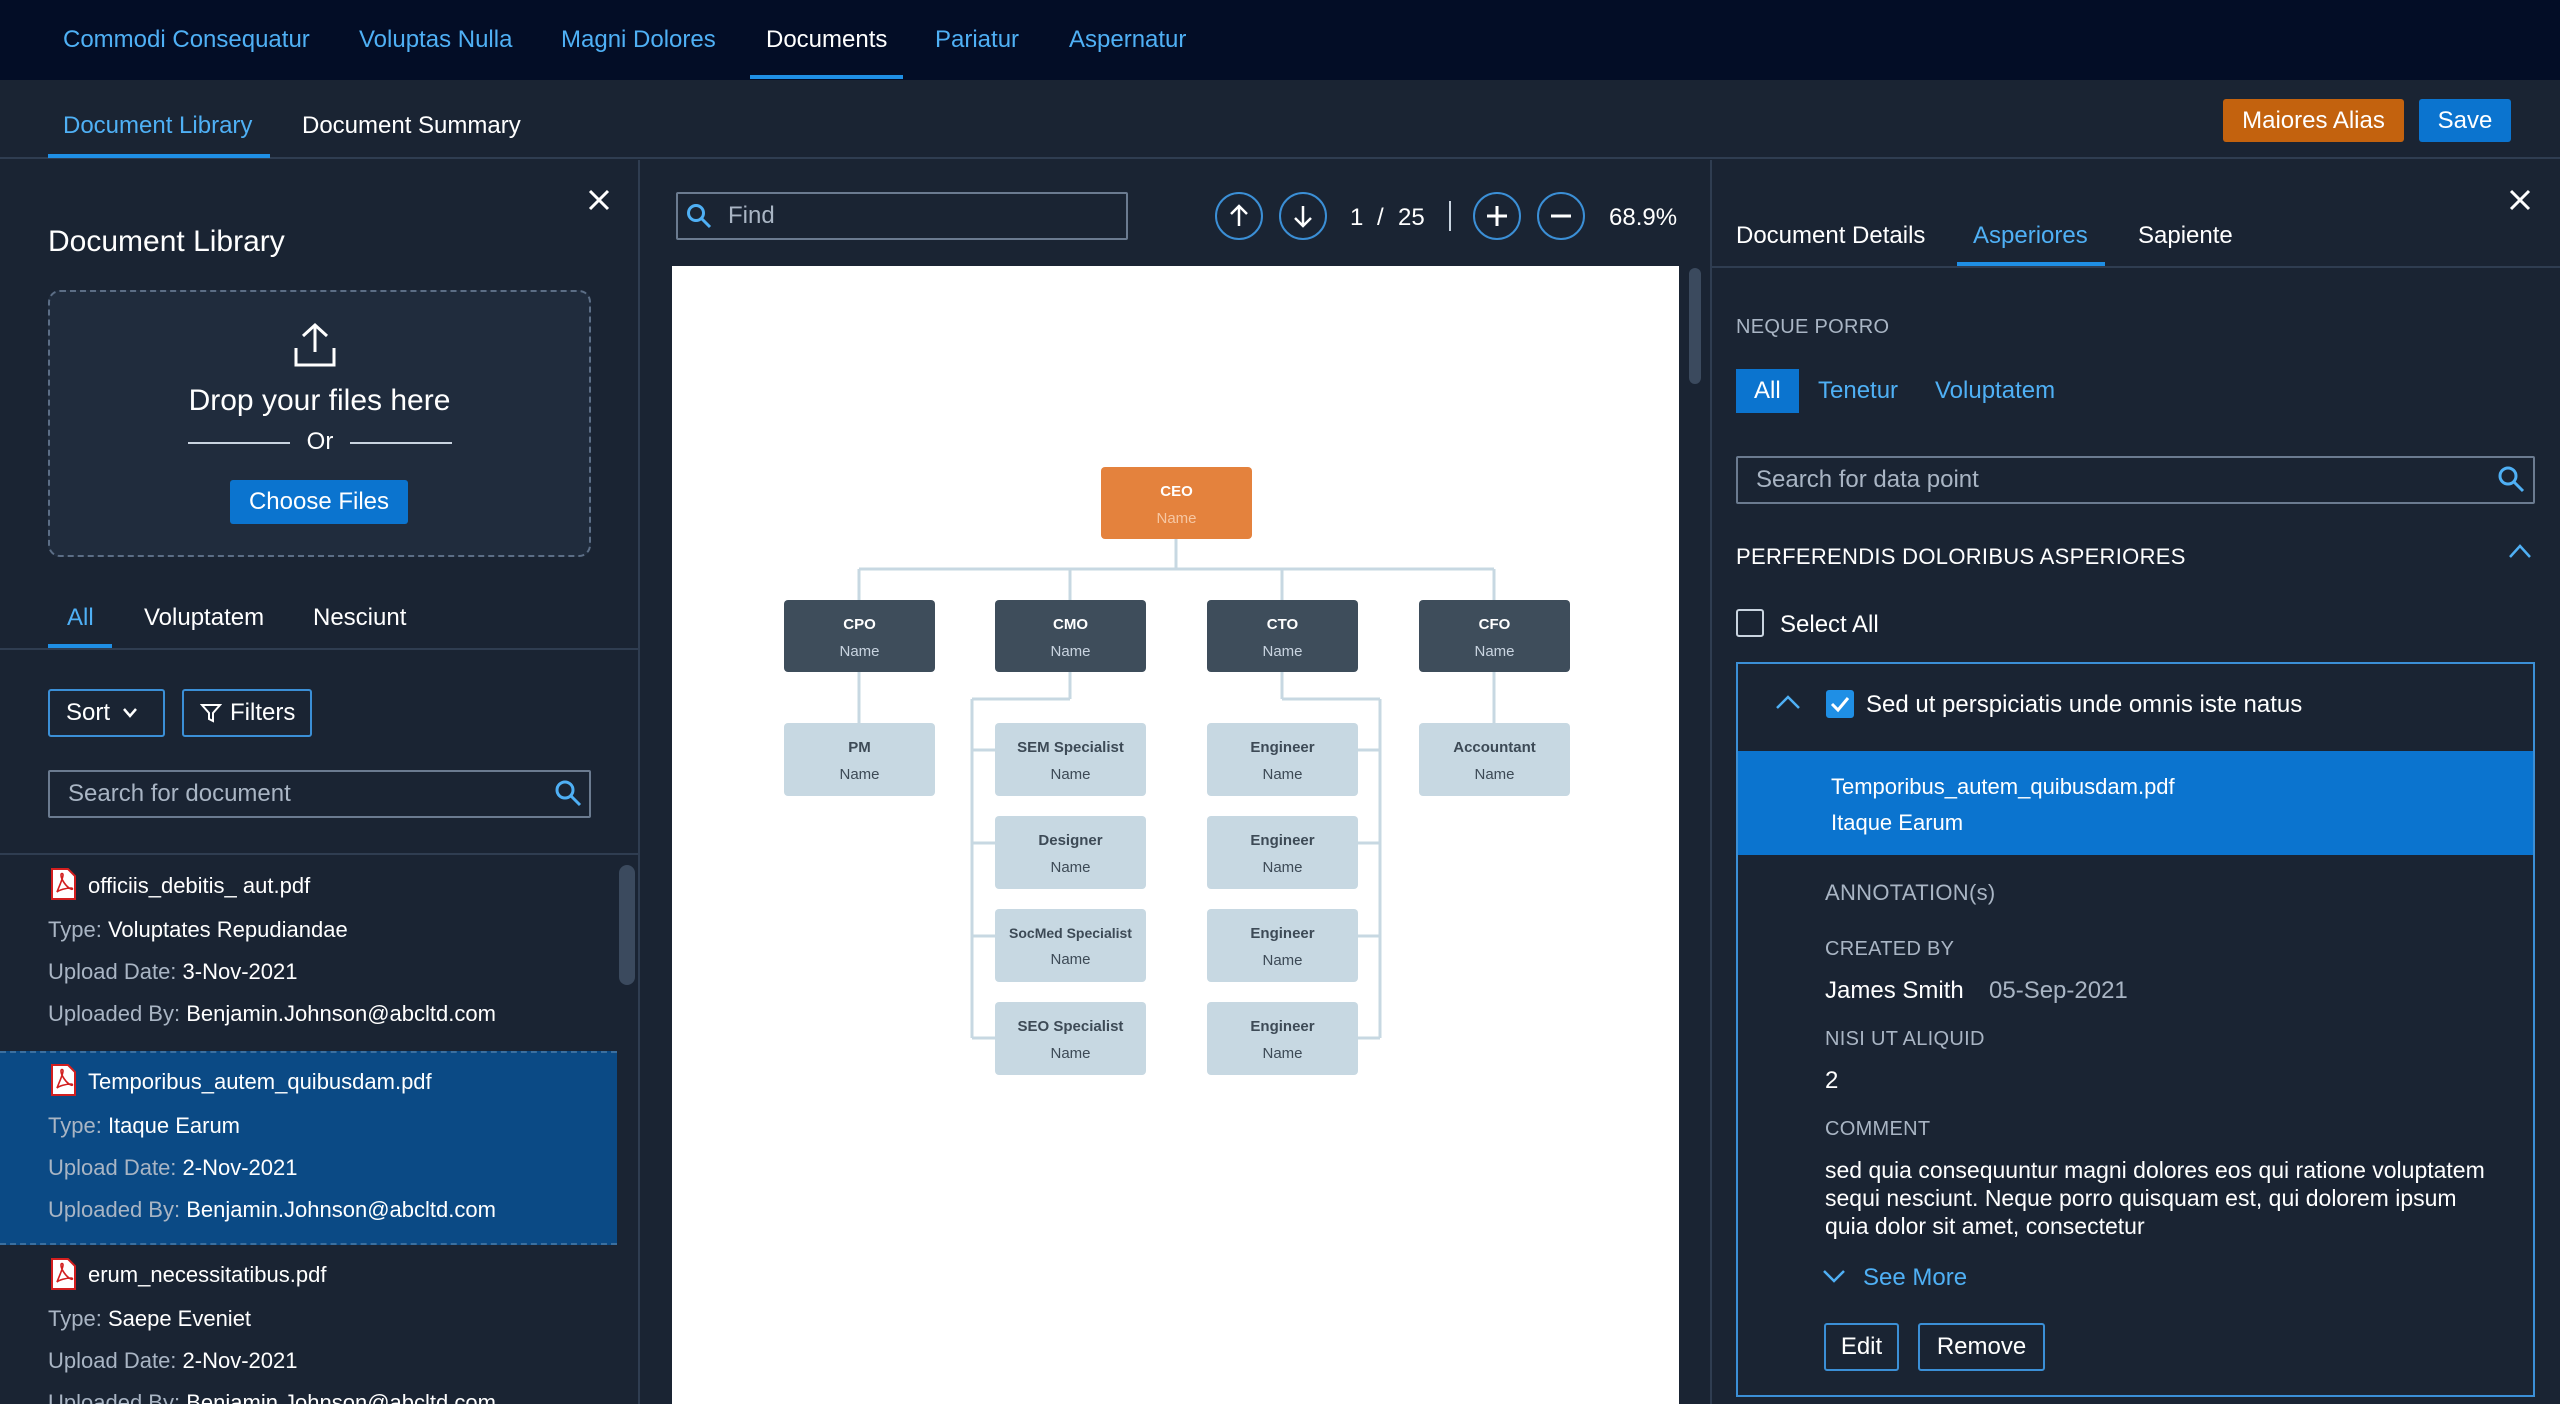 Image resolution: width=2560 pixels, height=1404 pixels. Describe the element at coordinates (1494, 624) in the screenshot. I see `org-node-title: CFO` at that location.